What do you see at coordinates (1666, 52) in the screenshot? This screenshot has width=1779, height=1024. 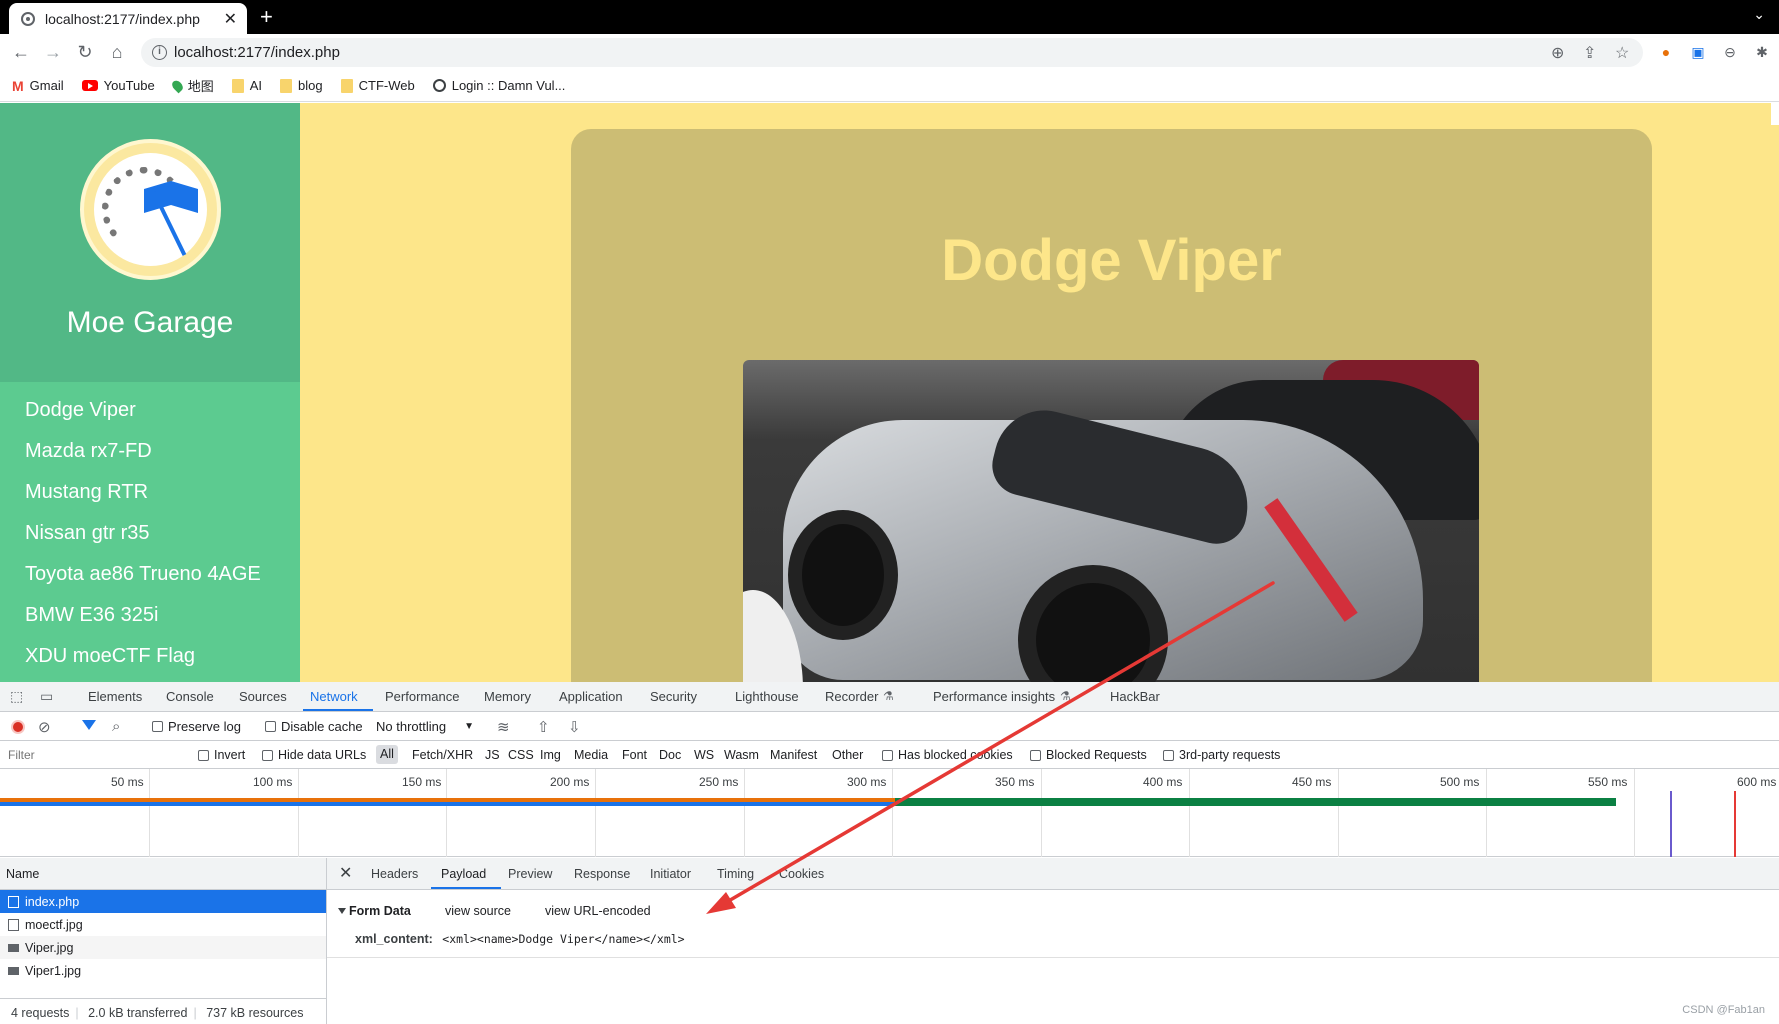 I see `extension-avatar-icon: ●` at bounding box center [1666, 52].